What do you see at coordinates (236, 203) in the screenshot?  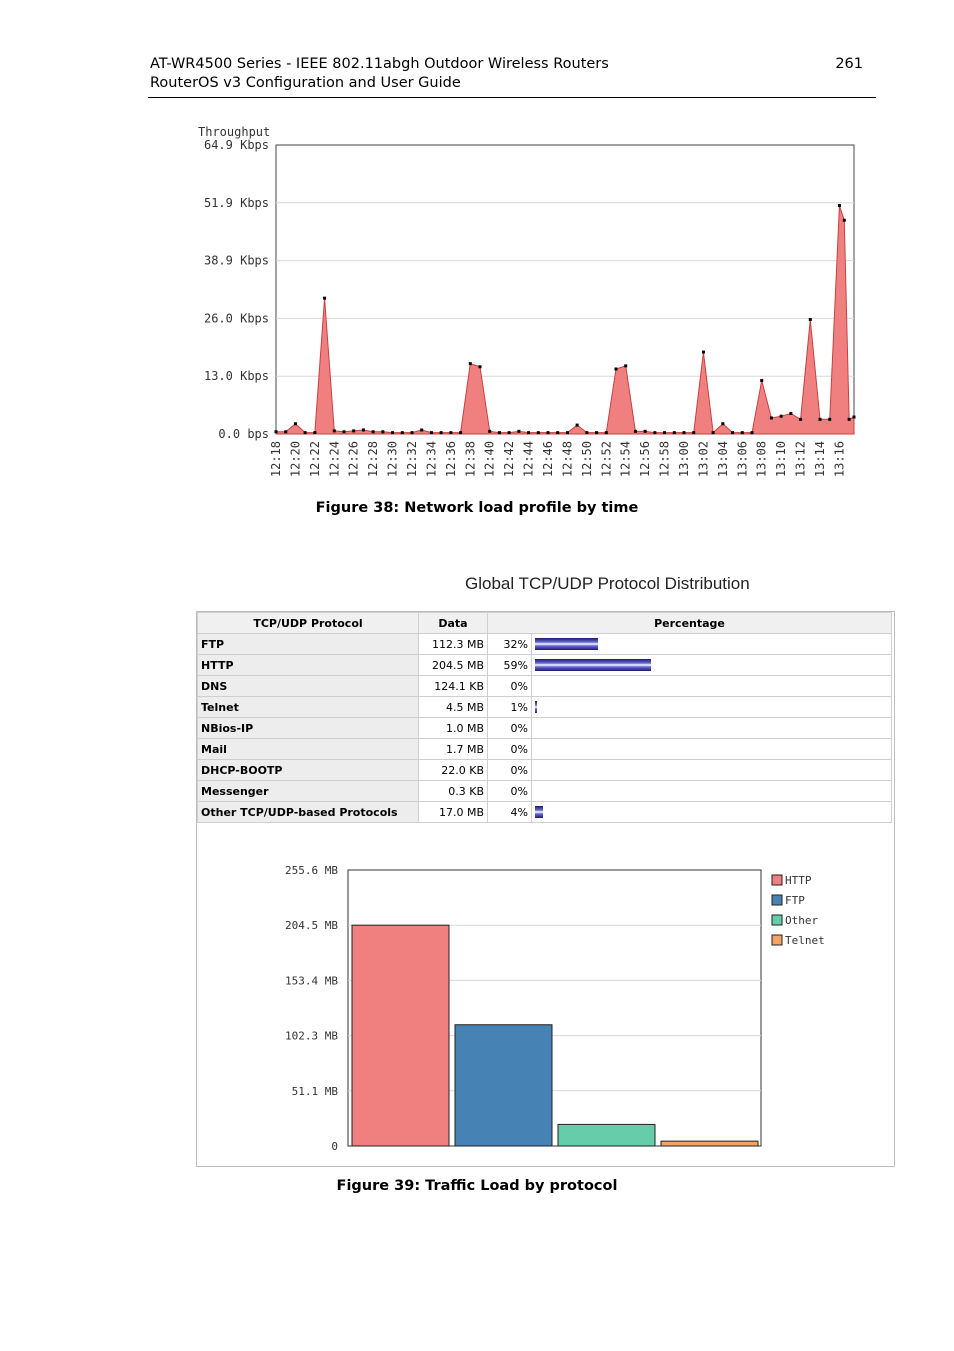 I see `y-tick-label: 51.9 Kbps` at bounding box center [236, 203].